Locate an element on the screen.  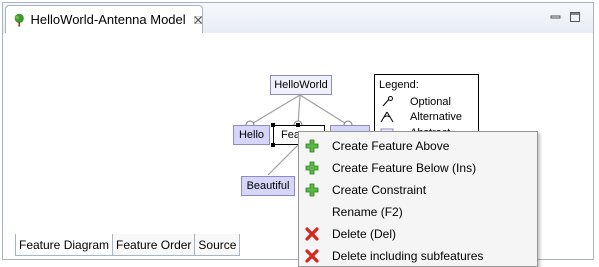
optional-icon is located at coordinates (387, 101).